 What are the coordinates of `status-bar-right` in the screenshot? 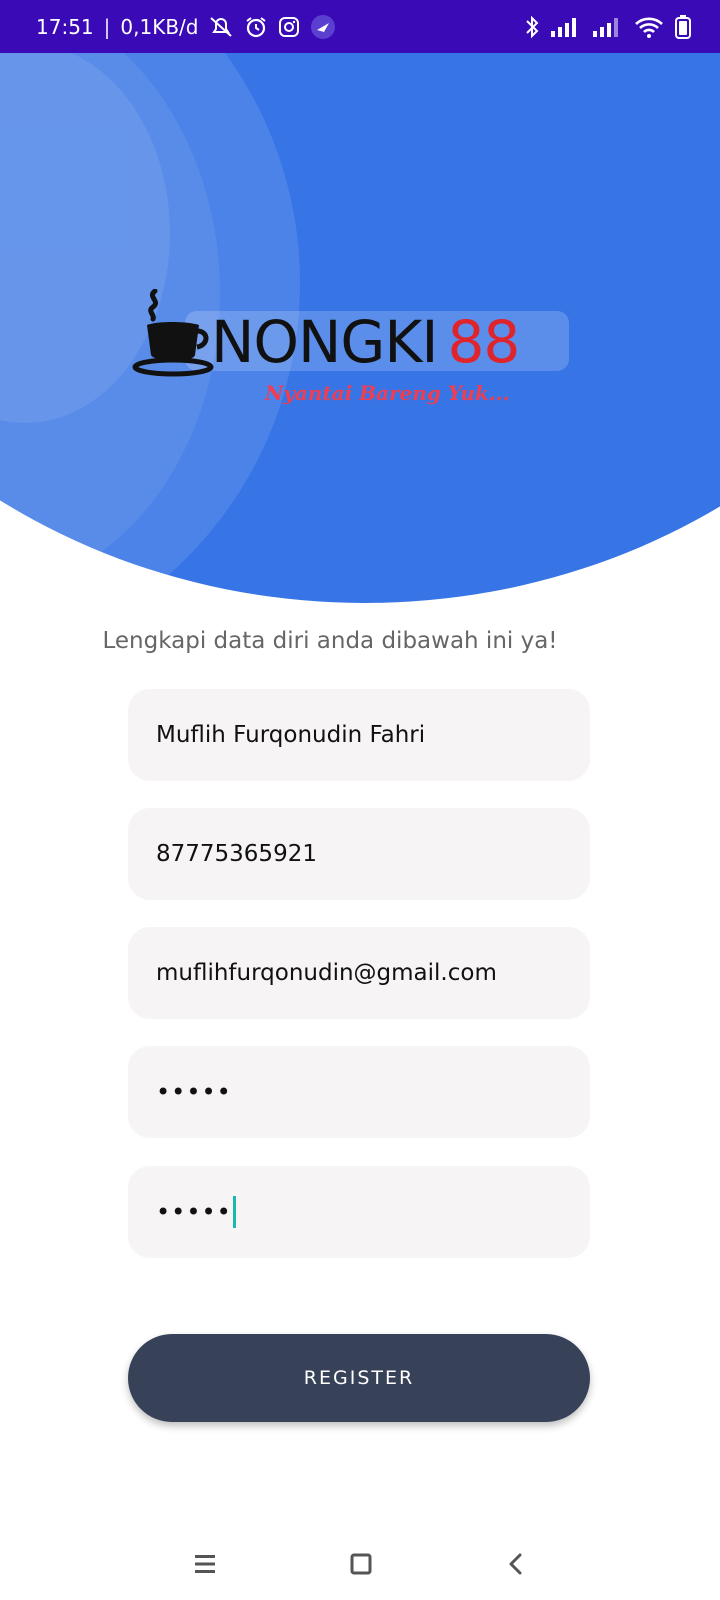 It's located at (608, 27).